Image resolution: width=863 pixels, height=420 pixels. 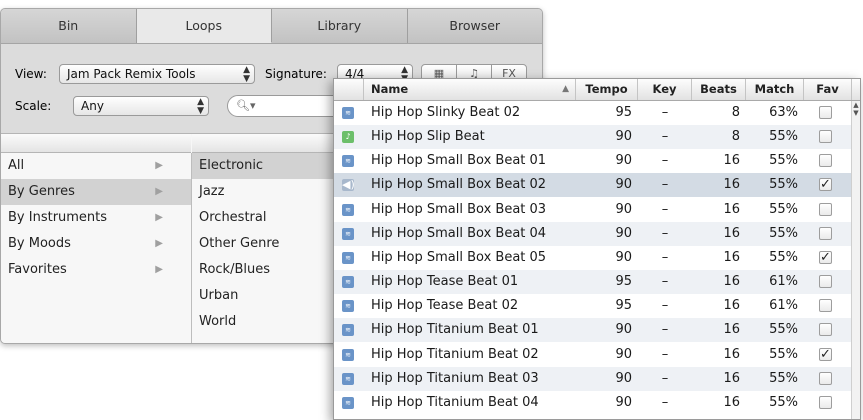 I want to click on table-row: ≋ Hip Hop Small Box Beat 05 90 – 16 55% ✓, so click(x=593, y=258).